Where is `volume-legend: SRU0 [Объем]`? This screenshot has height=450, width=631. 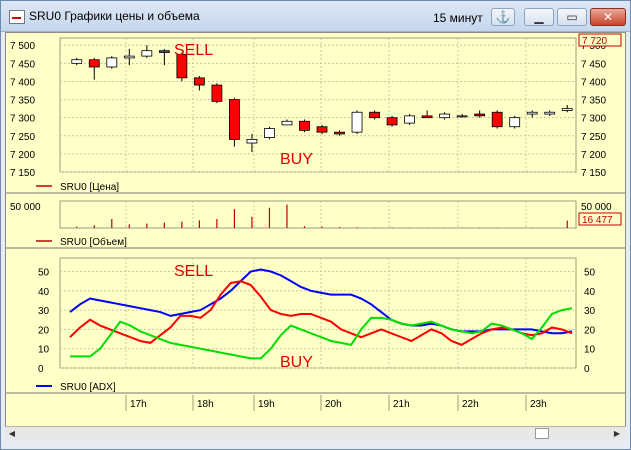 volume-legend: SRU0 [Объем] is located at coordinates (93, 242).